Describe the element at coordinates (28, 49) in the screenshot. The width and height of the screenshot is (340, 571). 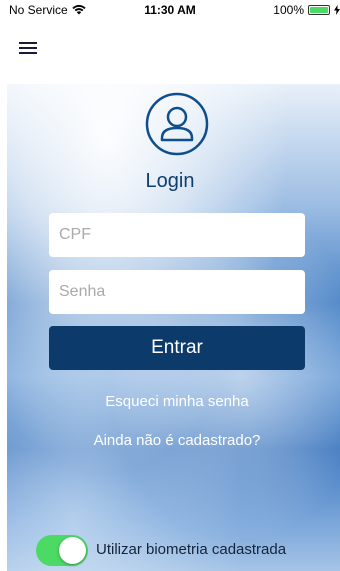
I see `hamburger-menu-icon` at that location.